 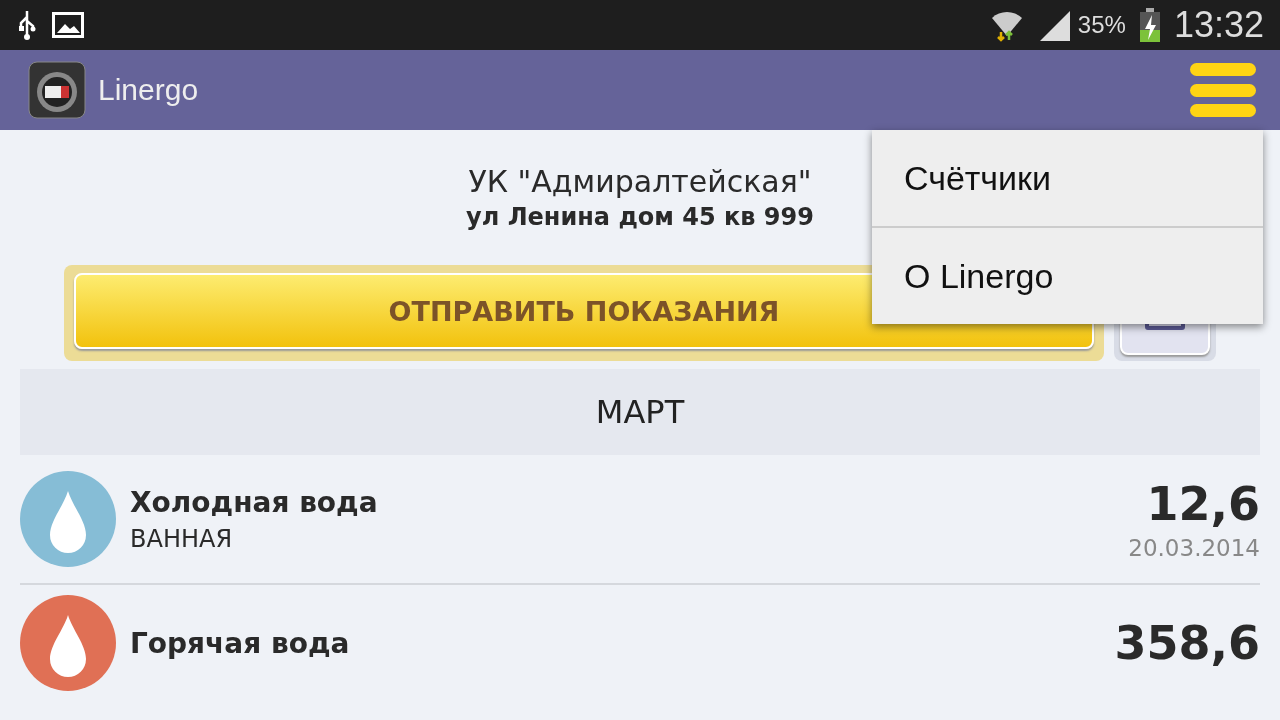 What do you see at coordinates (1149, 25) in the screenshot?
I see `battery-charging-icon` at bounding box center [1149, 25].